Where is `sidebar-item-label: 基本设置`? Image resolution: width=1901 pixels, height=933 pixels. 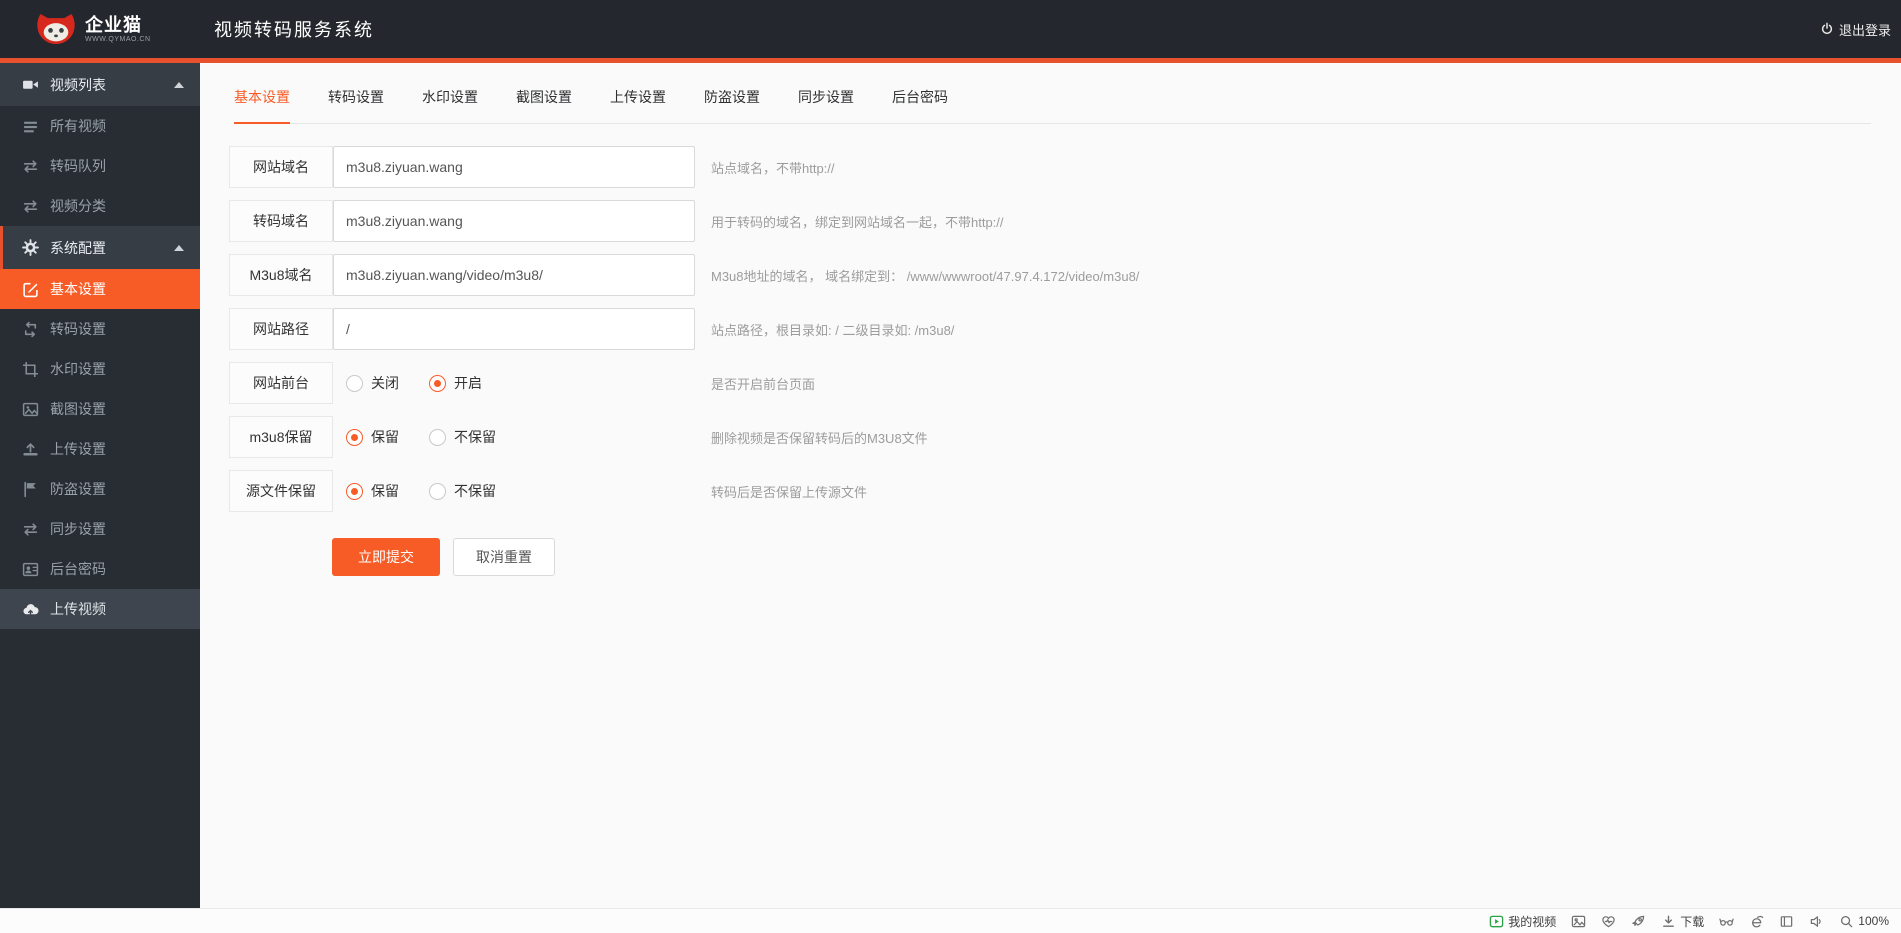 sidebar-item-label: 基本设置 is located at coordinates (78, 289).